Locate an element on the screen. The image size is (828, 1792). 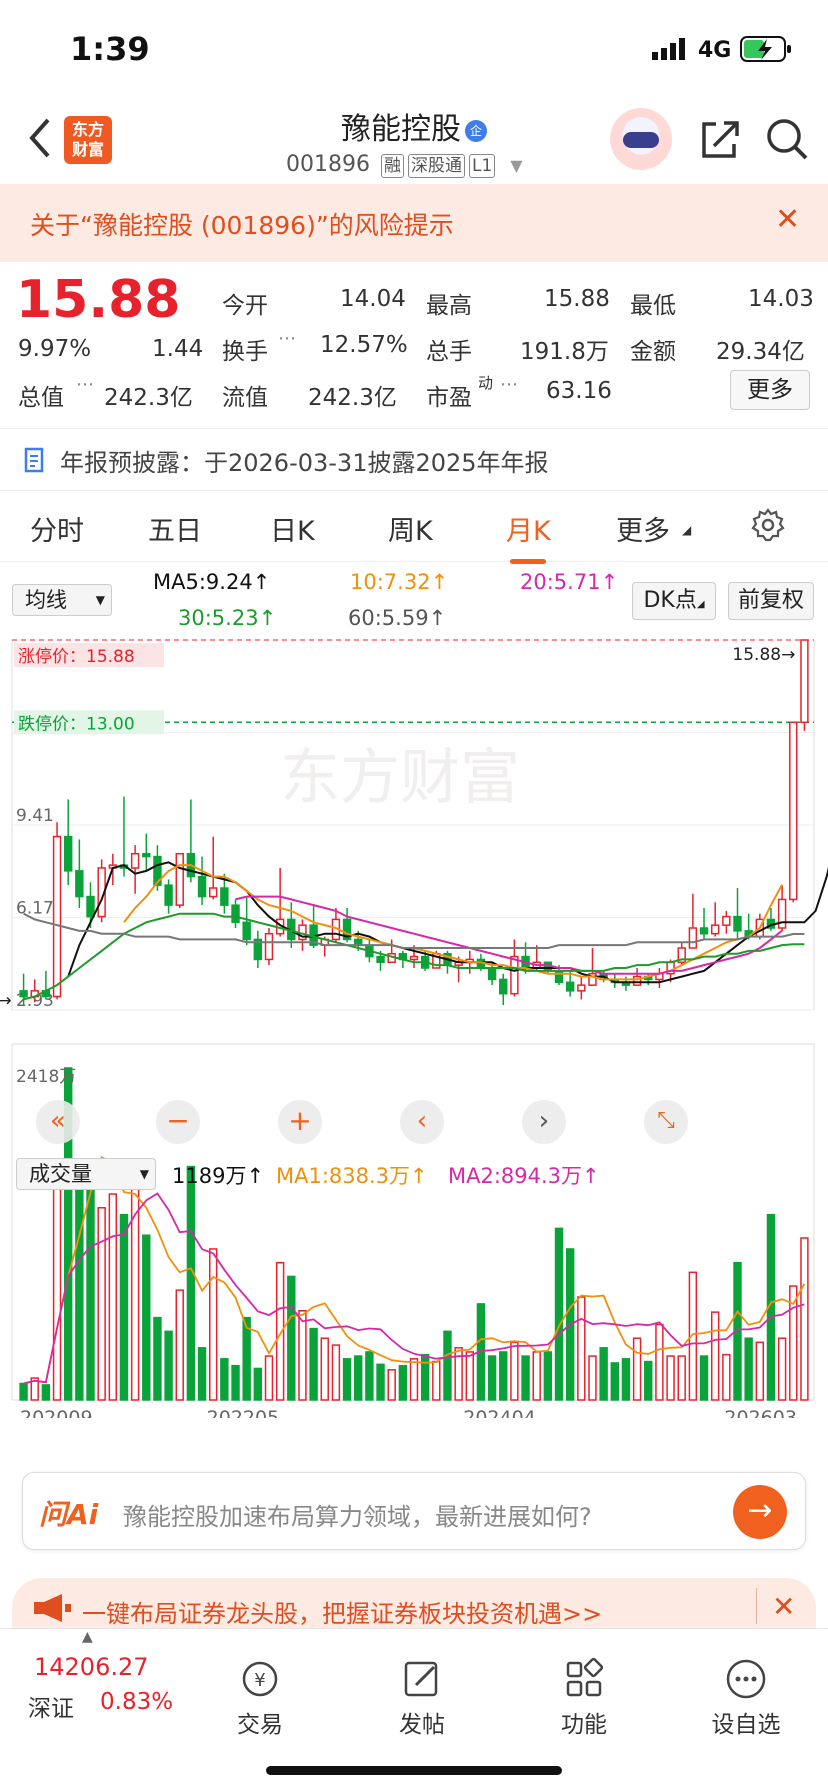
document-icon is located at coordinates (34, 460).